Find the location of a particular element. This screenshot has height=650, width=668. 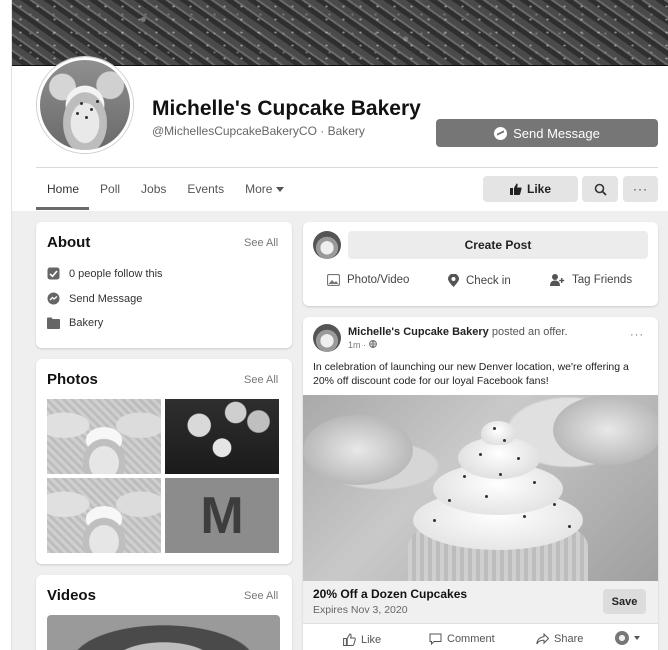

post-like-label: Like is located at coordinates (371, 639).